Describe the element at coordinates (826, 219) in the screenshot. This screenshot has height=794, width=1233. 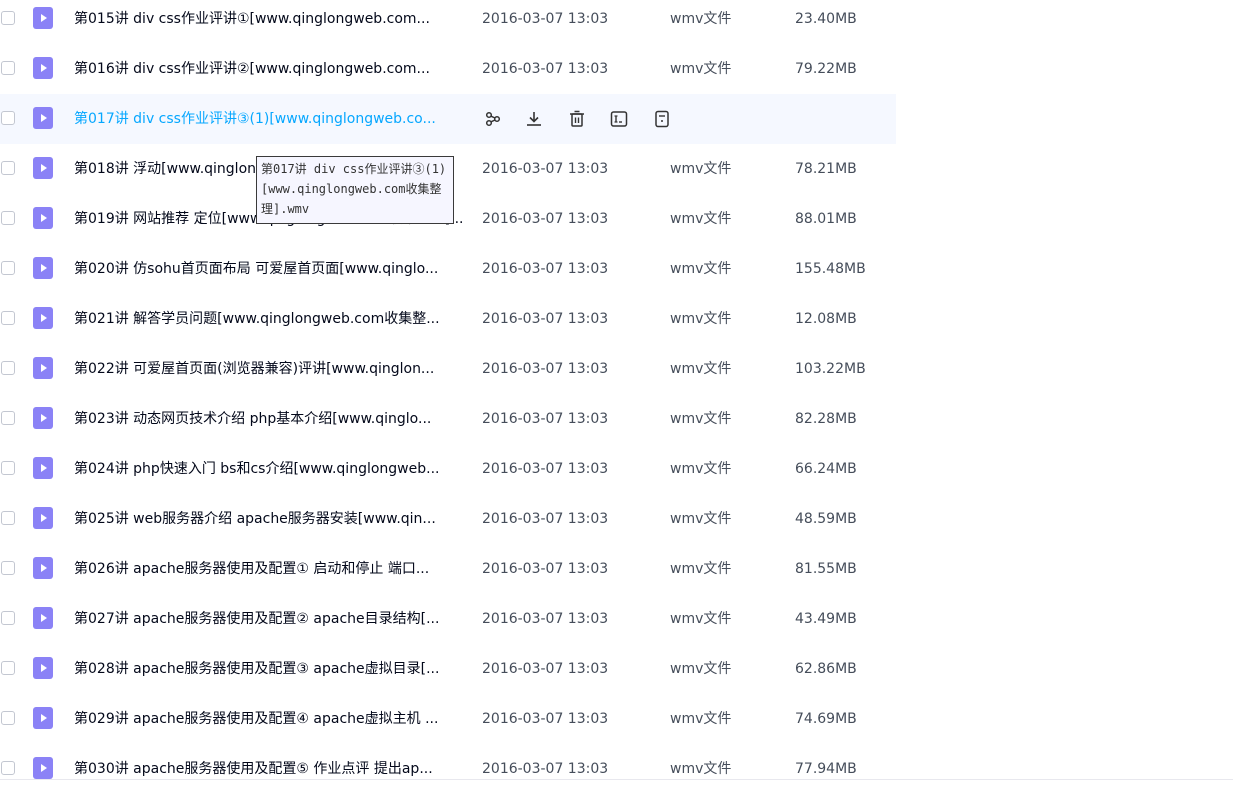
I see `file-size: 88.01MB` at that location.